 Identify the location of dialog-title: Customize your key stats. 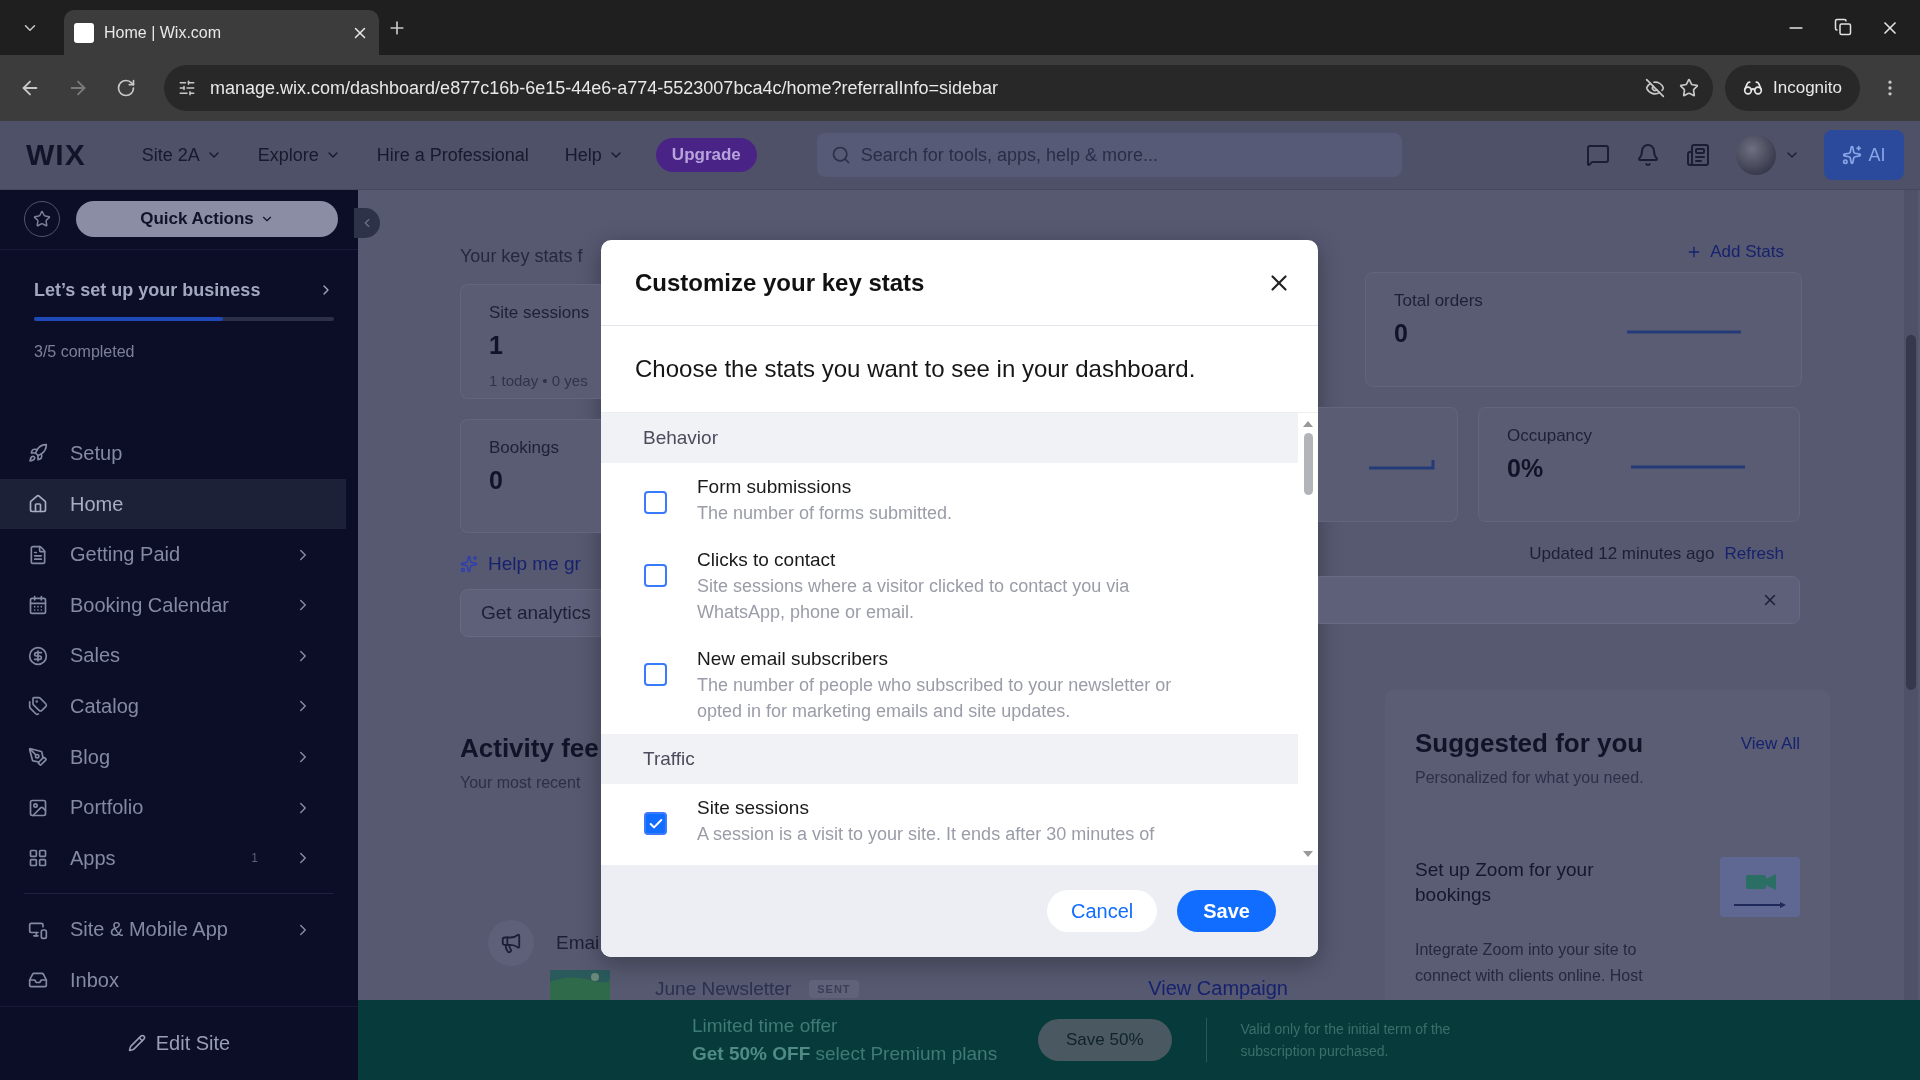
(780, 282).